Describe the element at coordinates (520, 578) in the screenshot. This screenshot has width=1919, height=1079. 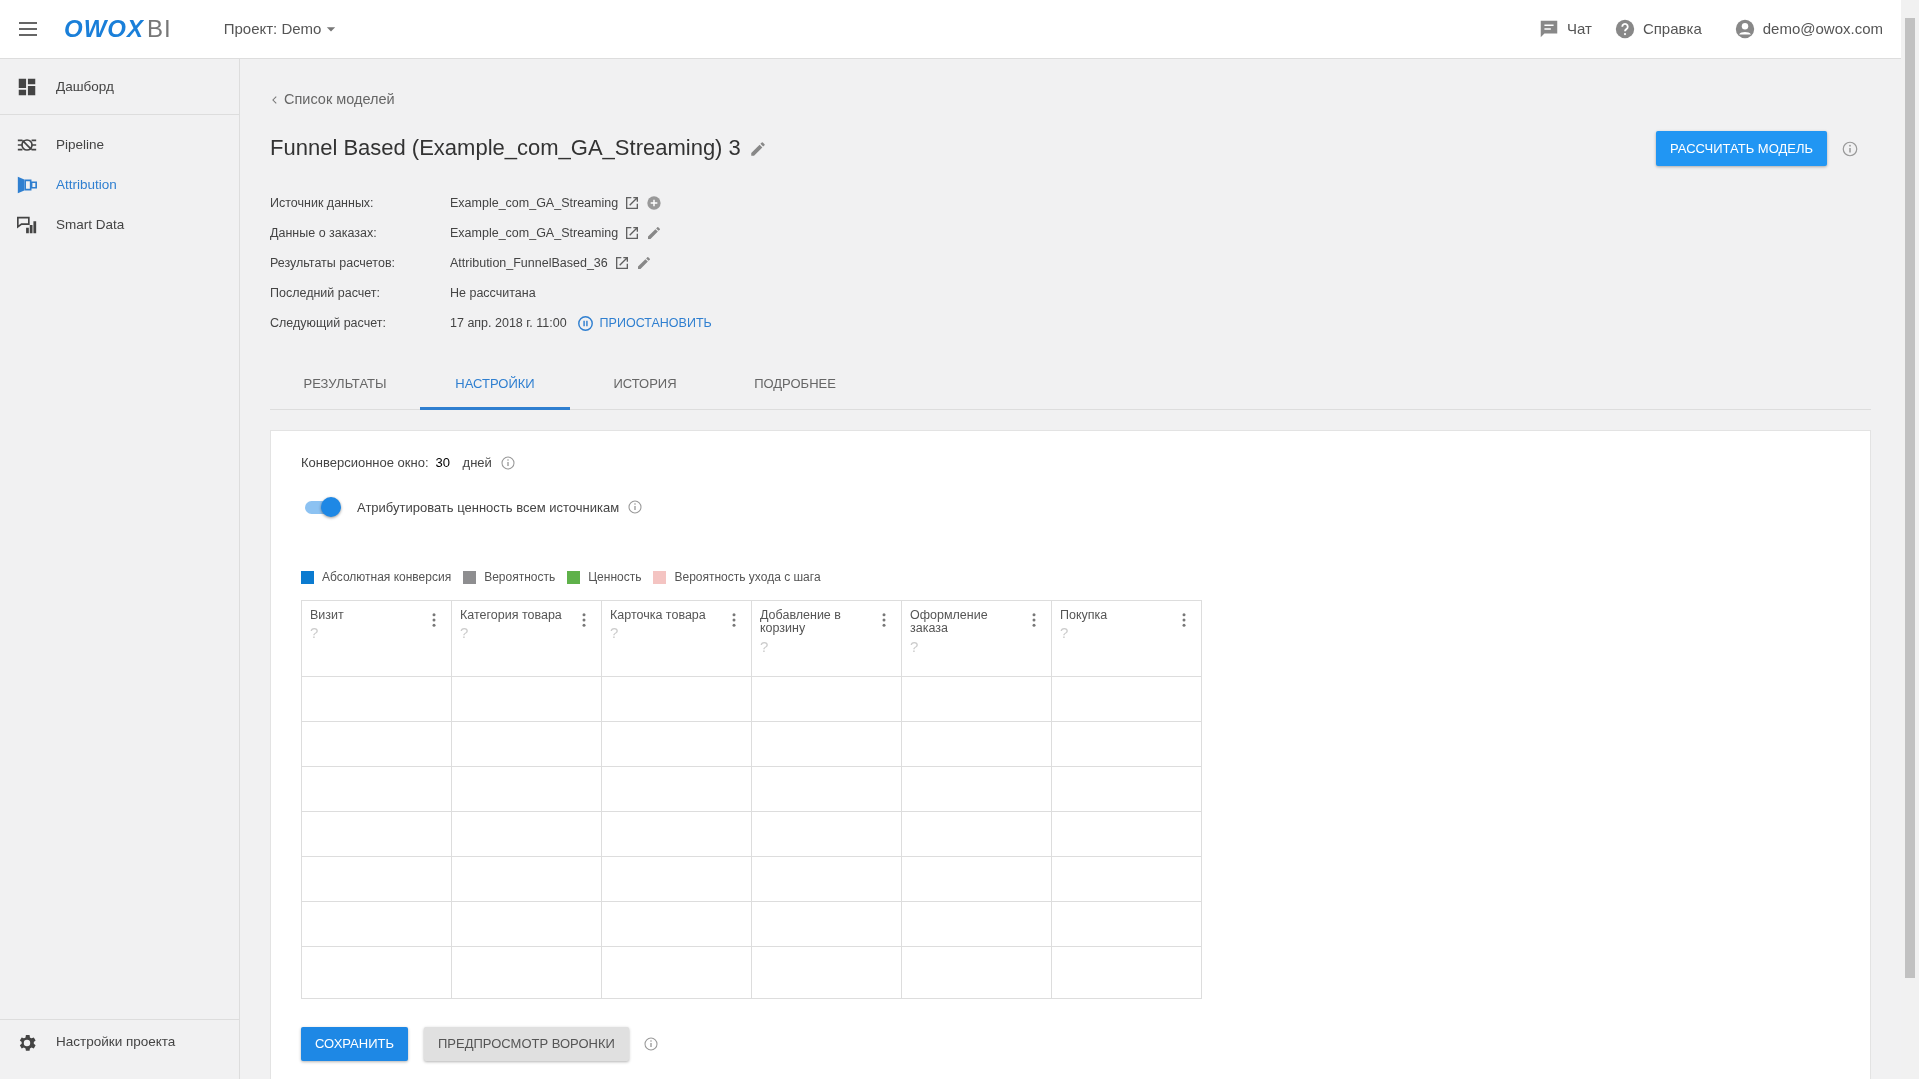
I see `legend-label: Вероятность` at that location.